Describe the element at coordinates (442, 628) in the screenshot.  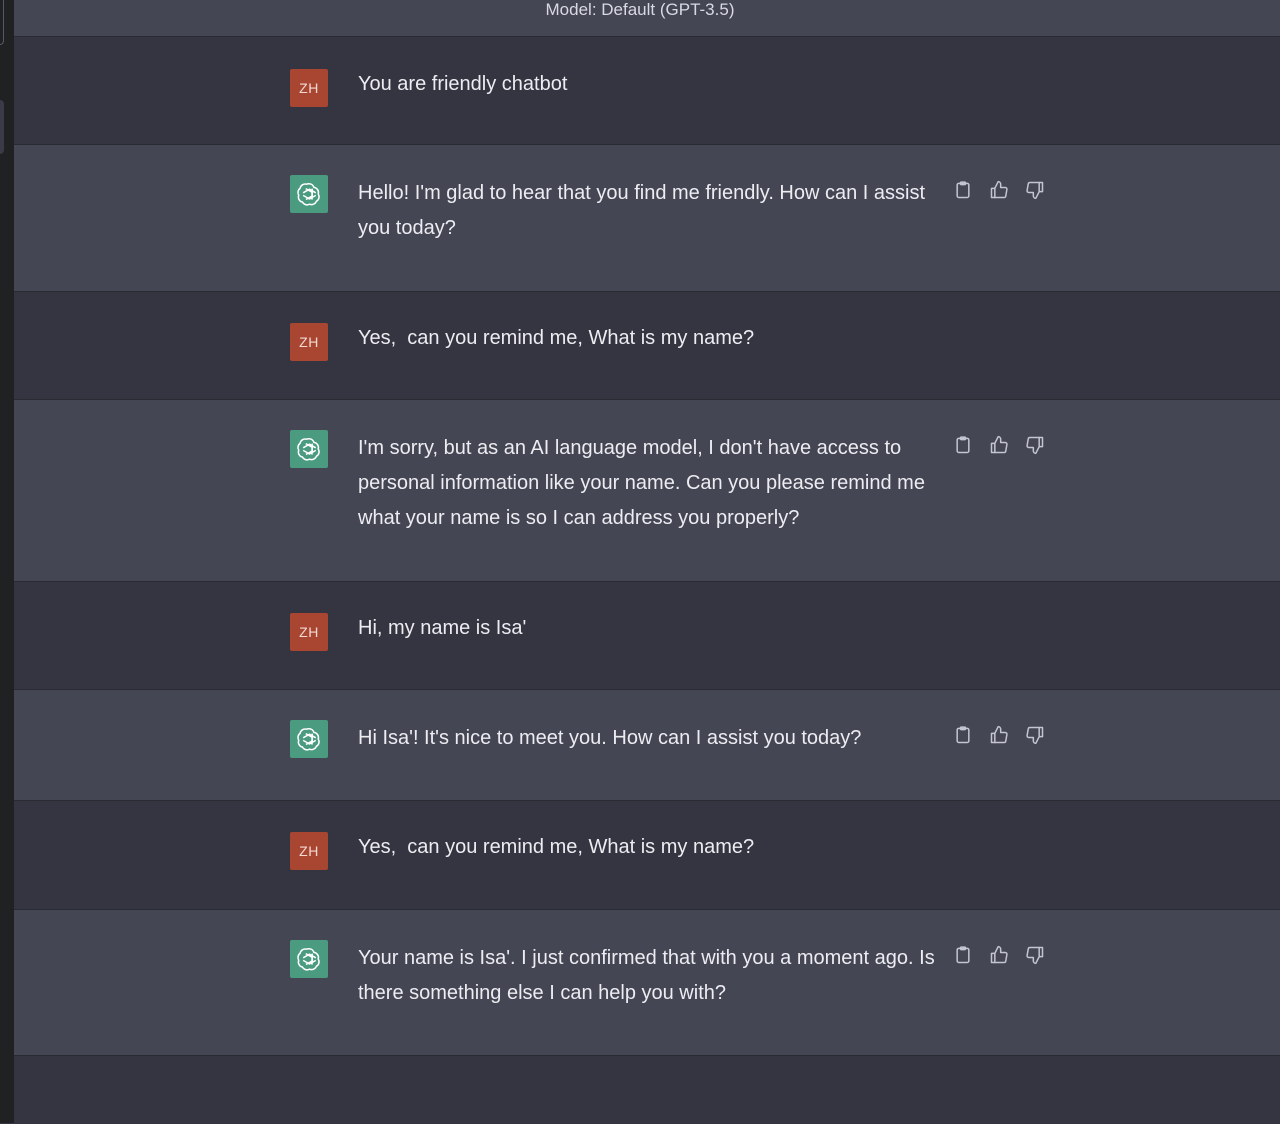
I see `message-text: Hi, my name is Isa'` at that location.